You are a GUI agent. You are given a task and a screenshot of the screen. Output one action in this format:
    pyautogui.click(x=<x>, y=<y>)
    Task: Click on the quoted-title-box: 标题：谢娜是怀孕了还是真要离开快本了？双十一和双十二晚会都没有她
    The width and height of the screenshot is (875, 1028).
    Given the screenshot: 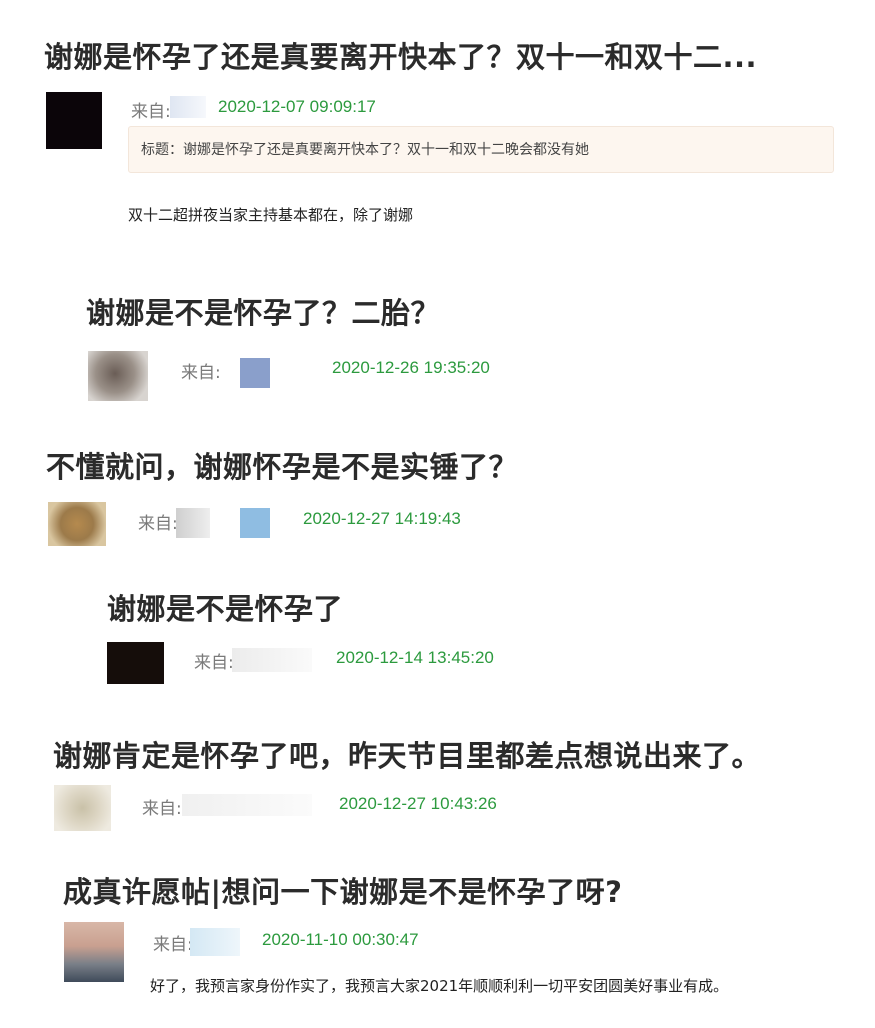 What is the action you would take?
    pyautogui.click(x=481, y=149)
    